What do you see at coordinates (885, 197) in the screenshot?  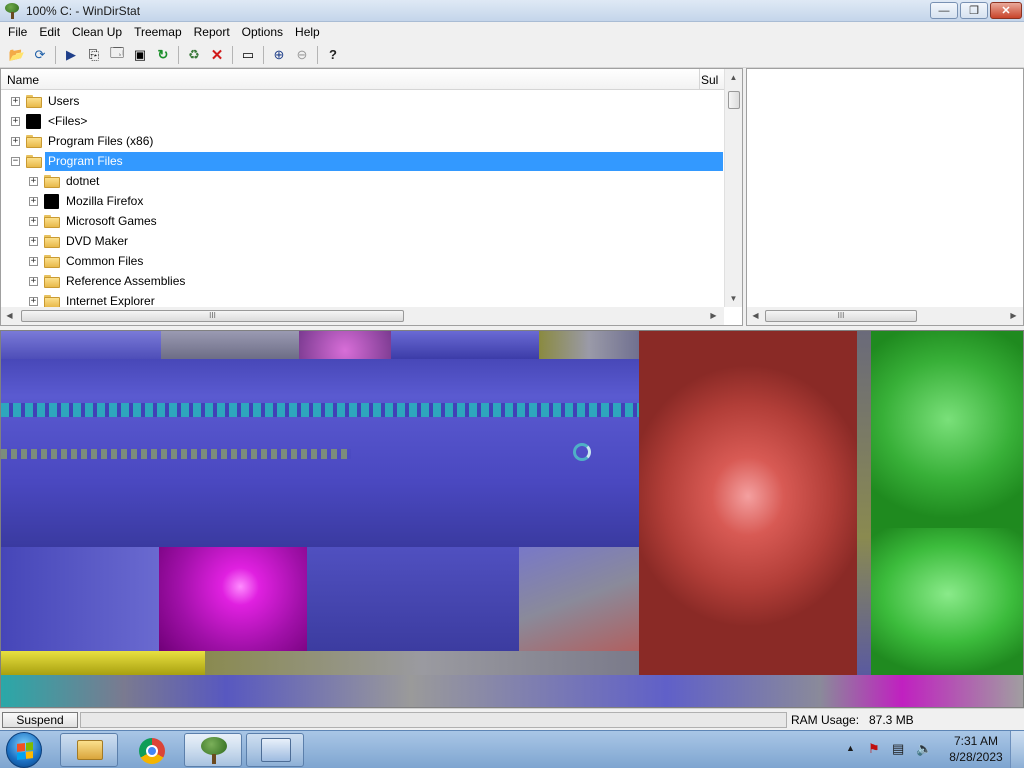 I see `extension-list: ◀ III ▶` at bounding box center [885, 197].